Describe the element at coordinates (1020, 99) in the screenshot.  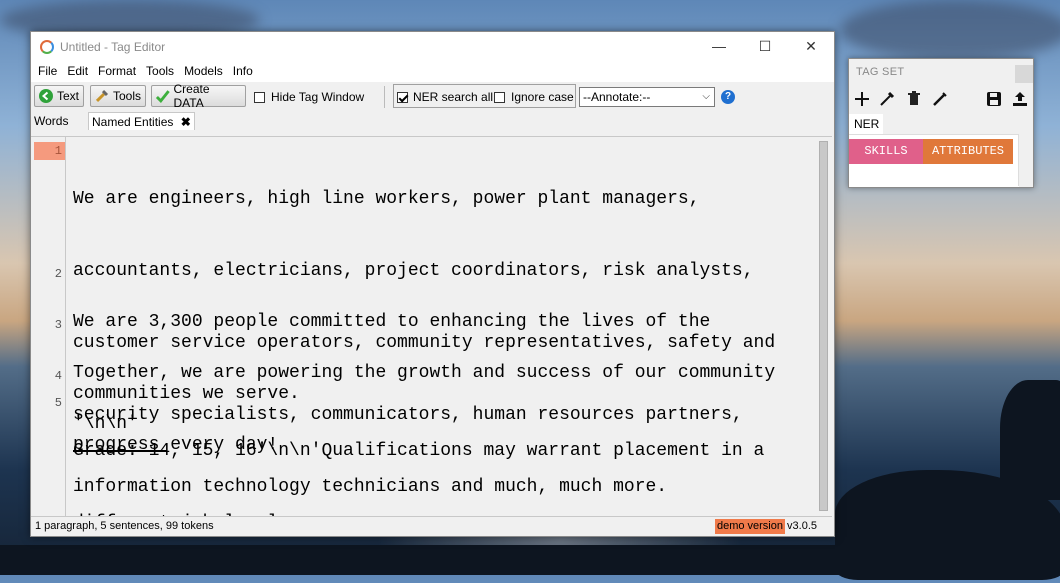
I see `upload-icon` at that location.